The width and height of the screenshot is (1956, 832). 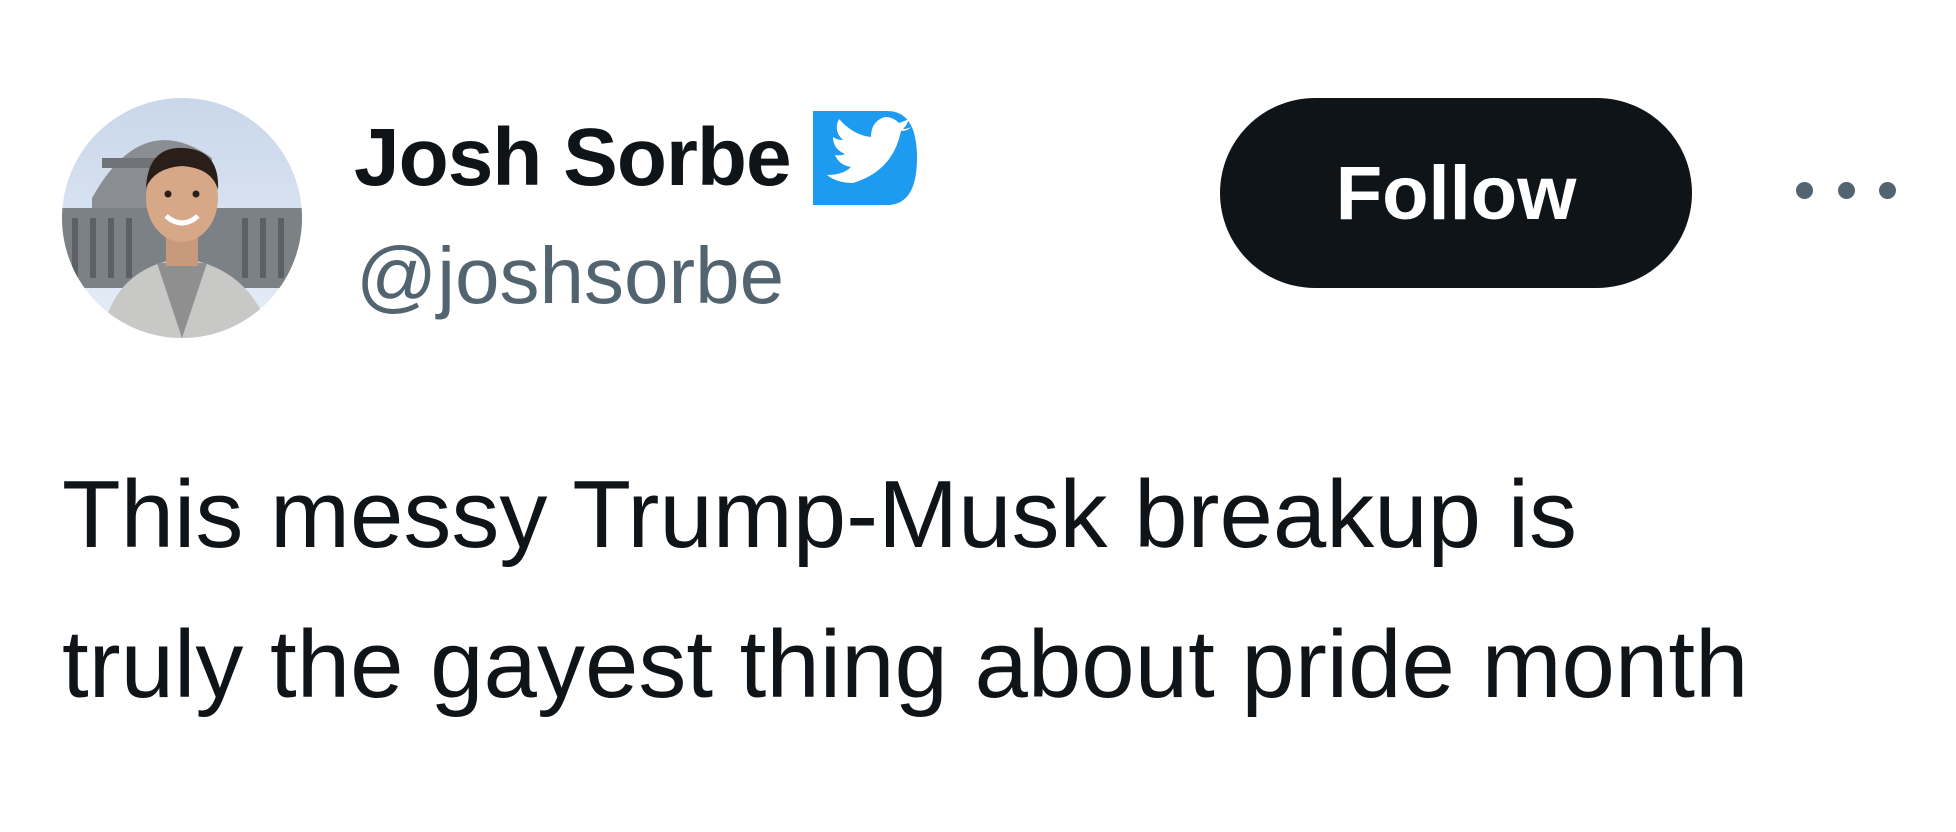 What do you see at coordinates (573, 158) in the screenshot?
I see `author-display-name: Josh Sorbe` at bounding box center [573, 158].